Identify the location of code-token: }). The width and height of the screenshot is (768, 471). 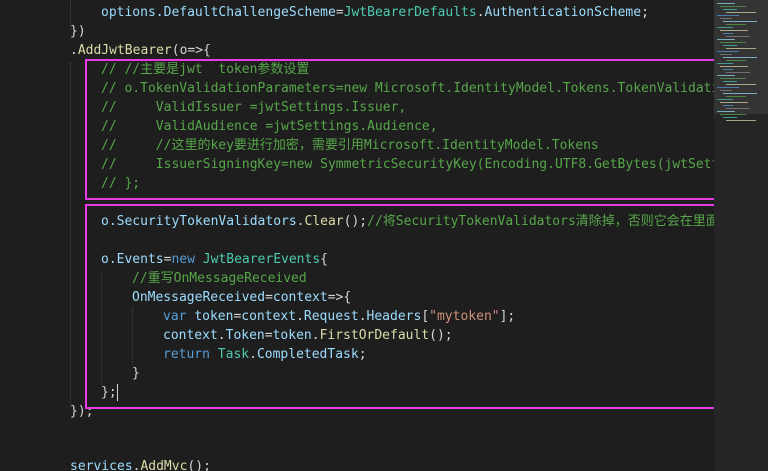
(78, 31).